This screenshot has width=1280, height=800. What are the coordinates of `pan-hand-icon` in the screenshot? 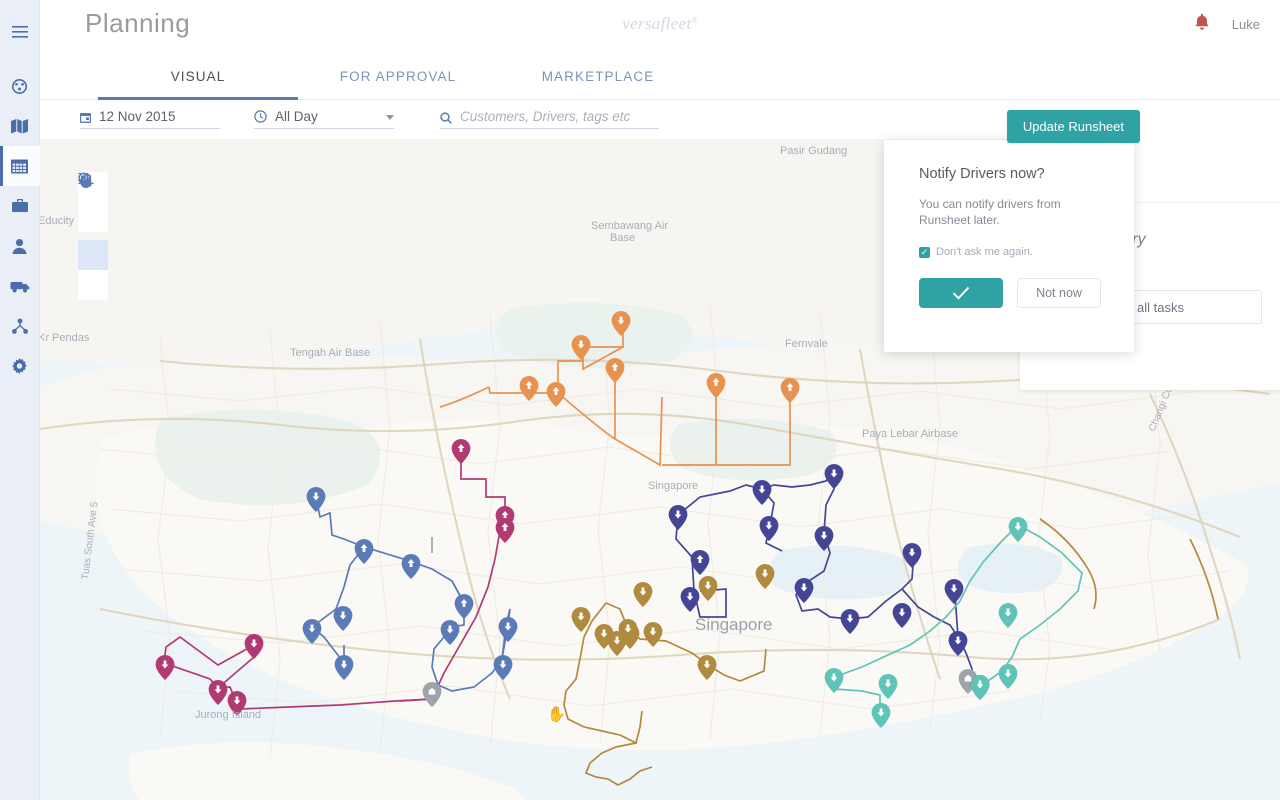 It's located at (93, 221).